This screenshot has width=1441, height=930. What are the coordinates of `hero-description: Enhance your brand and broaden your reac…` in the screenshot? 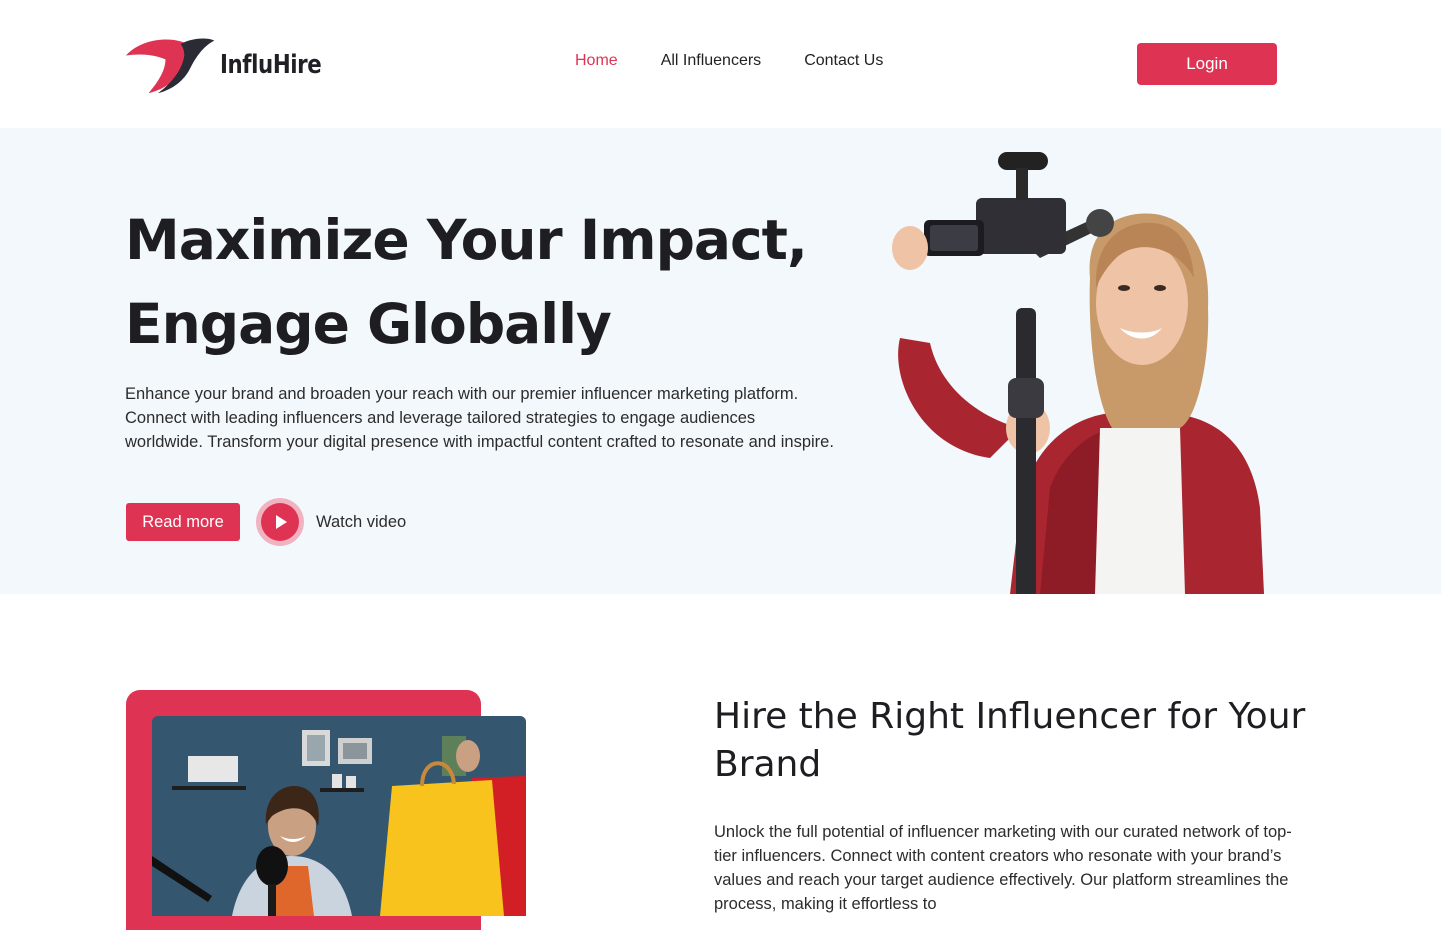 It's located at (479, 418).